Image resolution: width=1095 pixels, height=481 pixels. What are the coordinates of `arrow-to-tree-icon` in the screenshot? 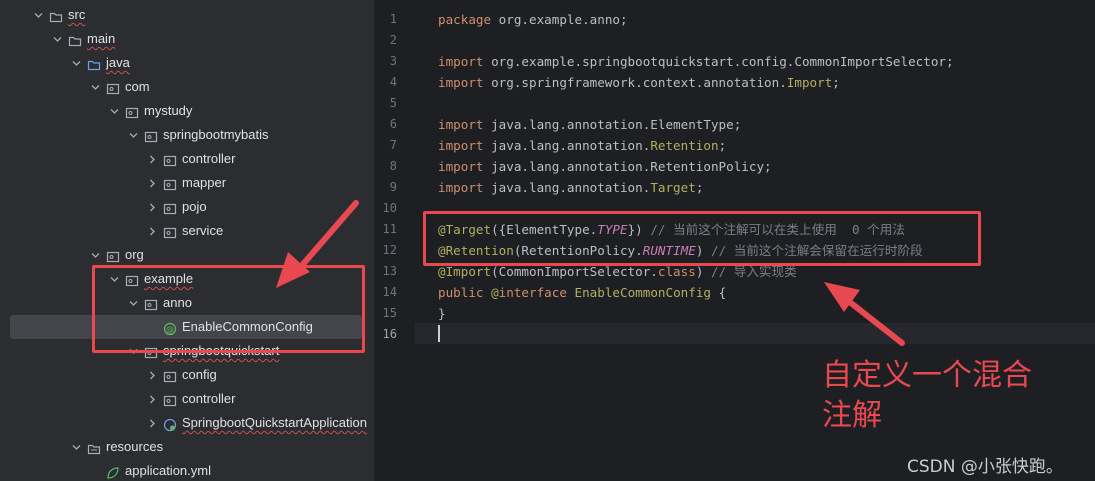 It's located at (317, 244).